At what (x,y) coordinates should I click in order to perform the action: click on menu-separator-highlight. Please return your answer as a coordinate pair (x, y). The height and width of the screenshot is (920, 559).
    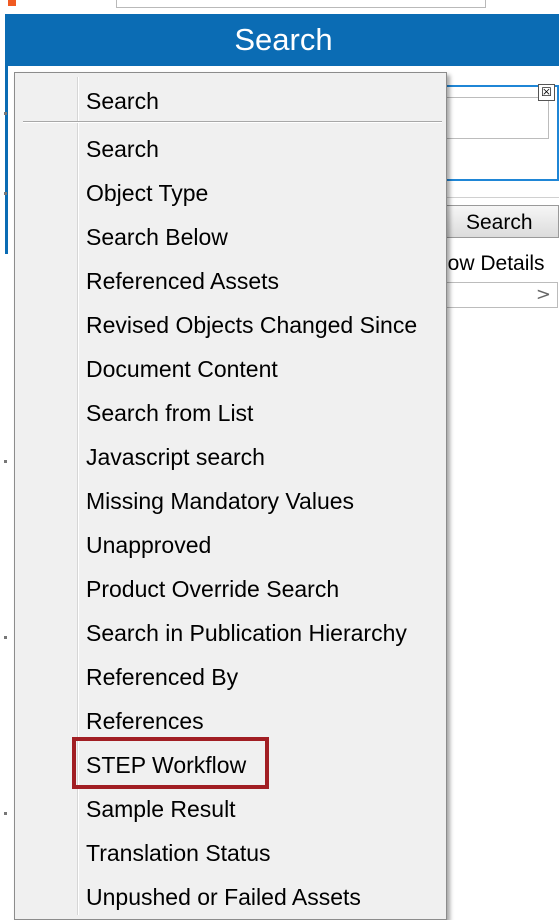
    Looking at the image, I should click on (232, 122).